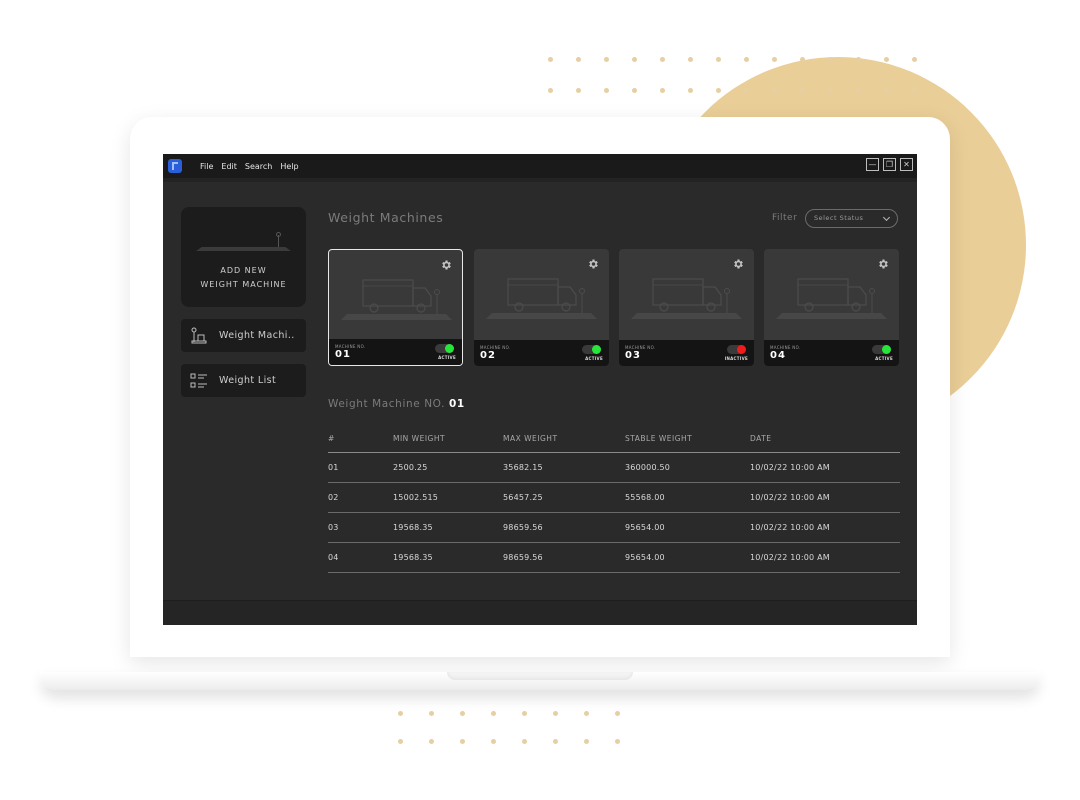 Image resolution: width=1080 pixels, height=800 pixels. I want to click on window-controls: — ❐ ✕, so click(889, 164).